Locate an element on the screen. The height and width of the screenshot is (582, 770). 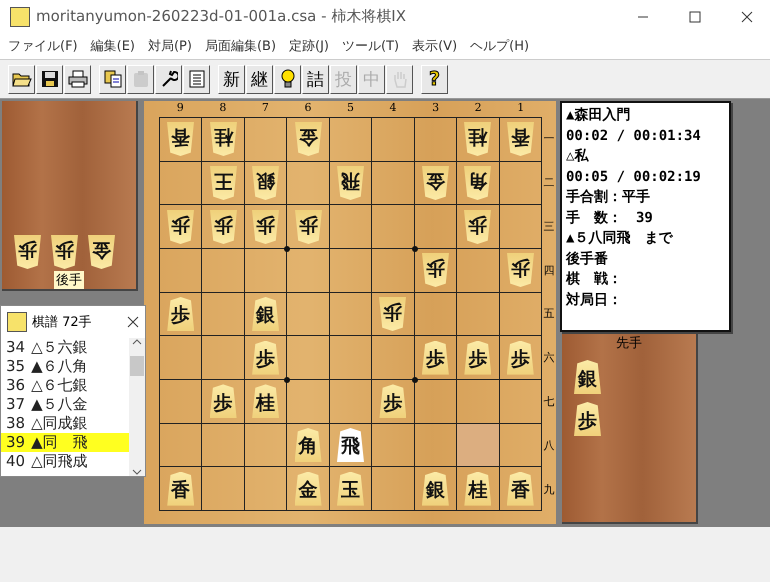
shogi-piece: 玉 is located at coordinates (350, 489).